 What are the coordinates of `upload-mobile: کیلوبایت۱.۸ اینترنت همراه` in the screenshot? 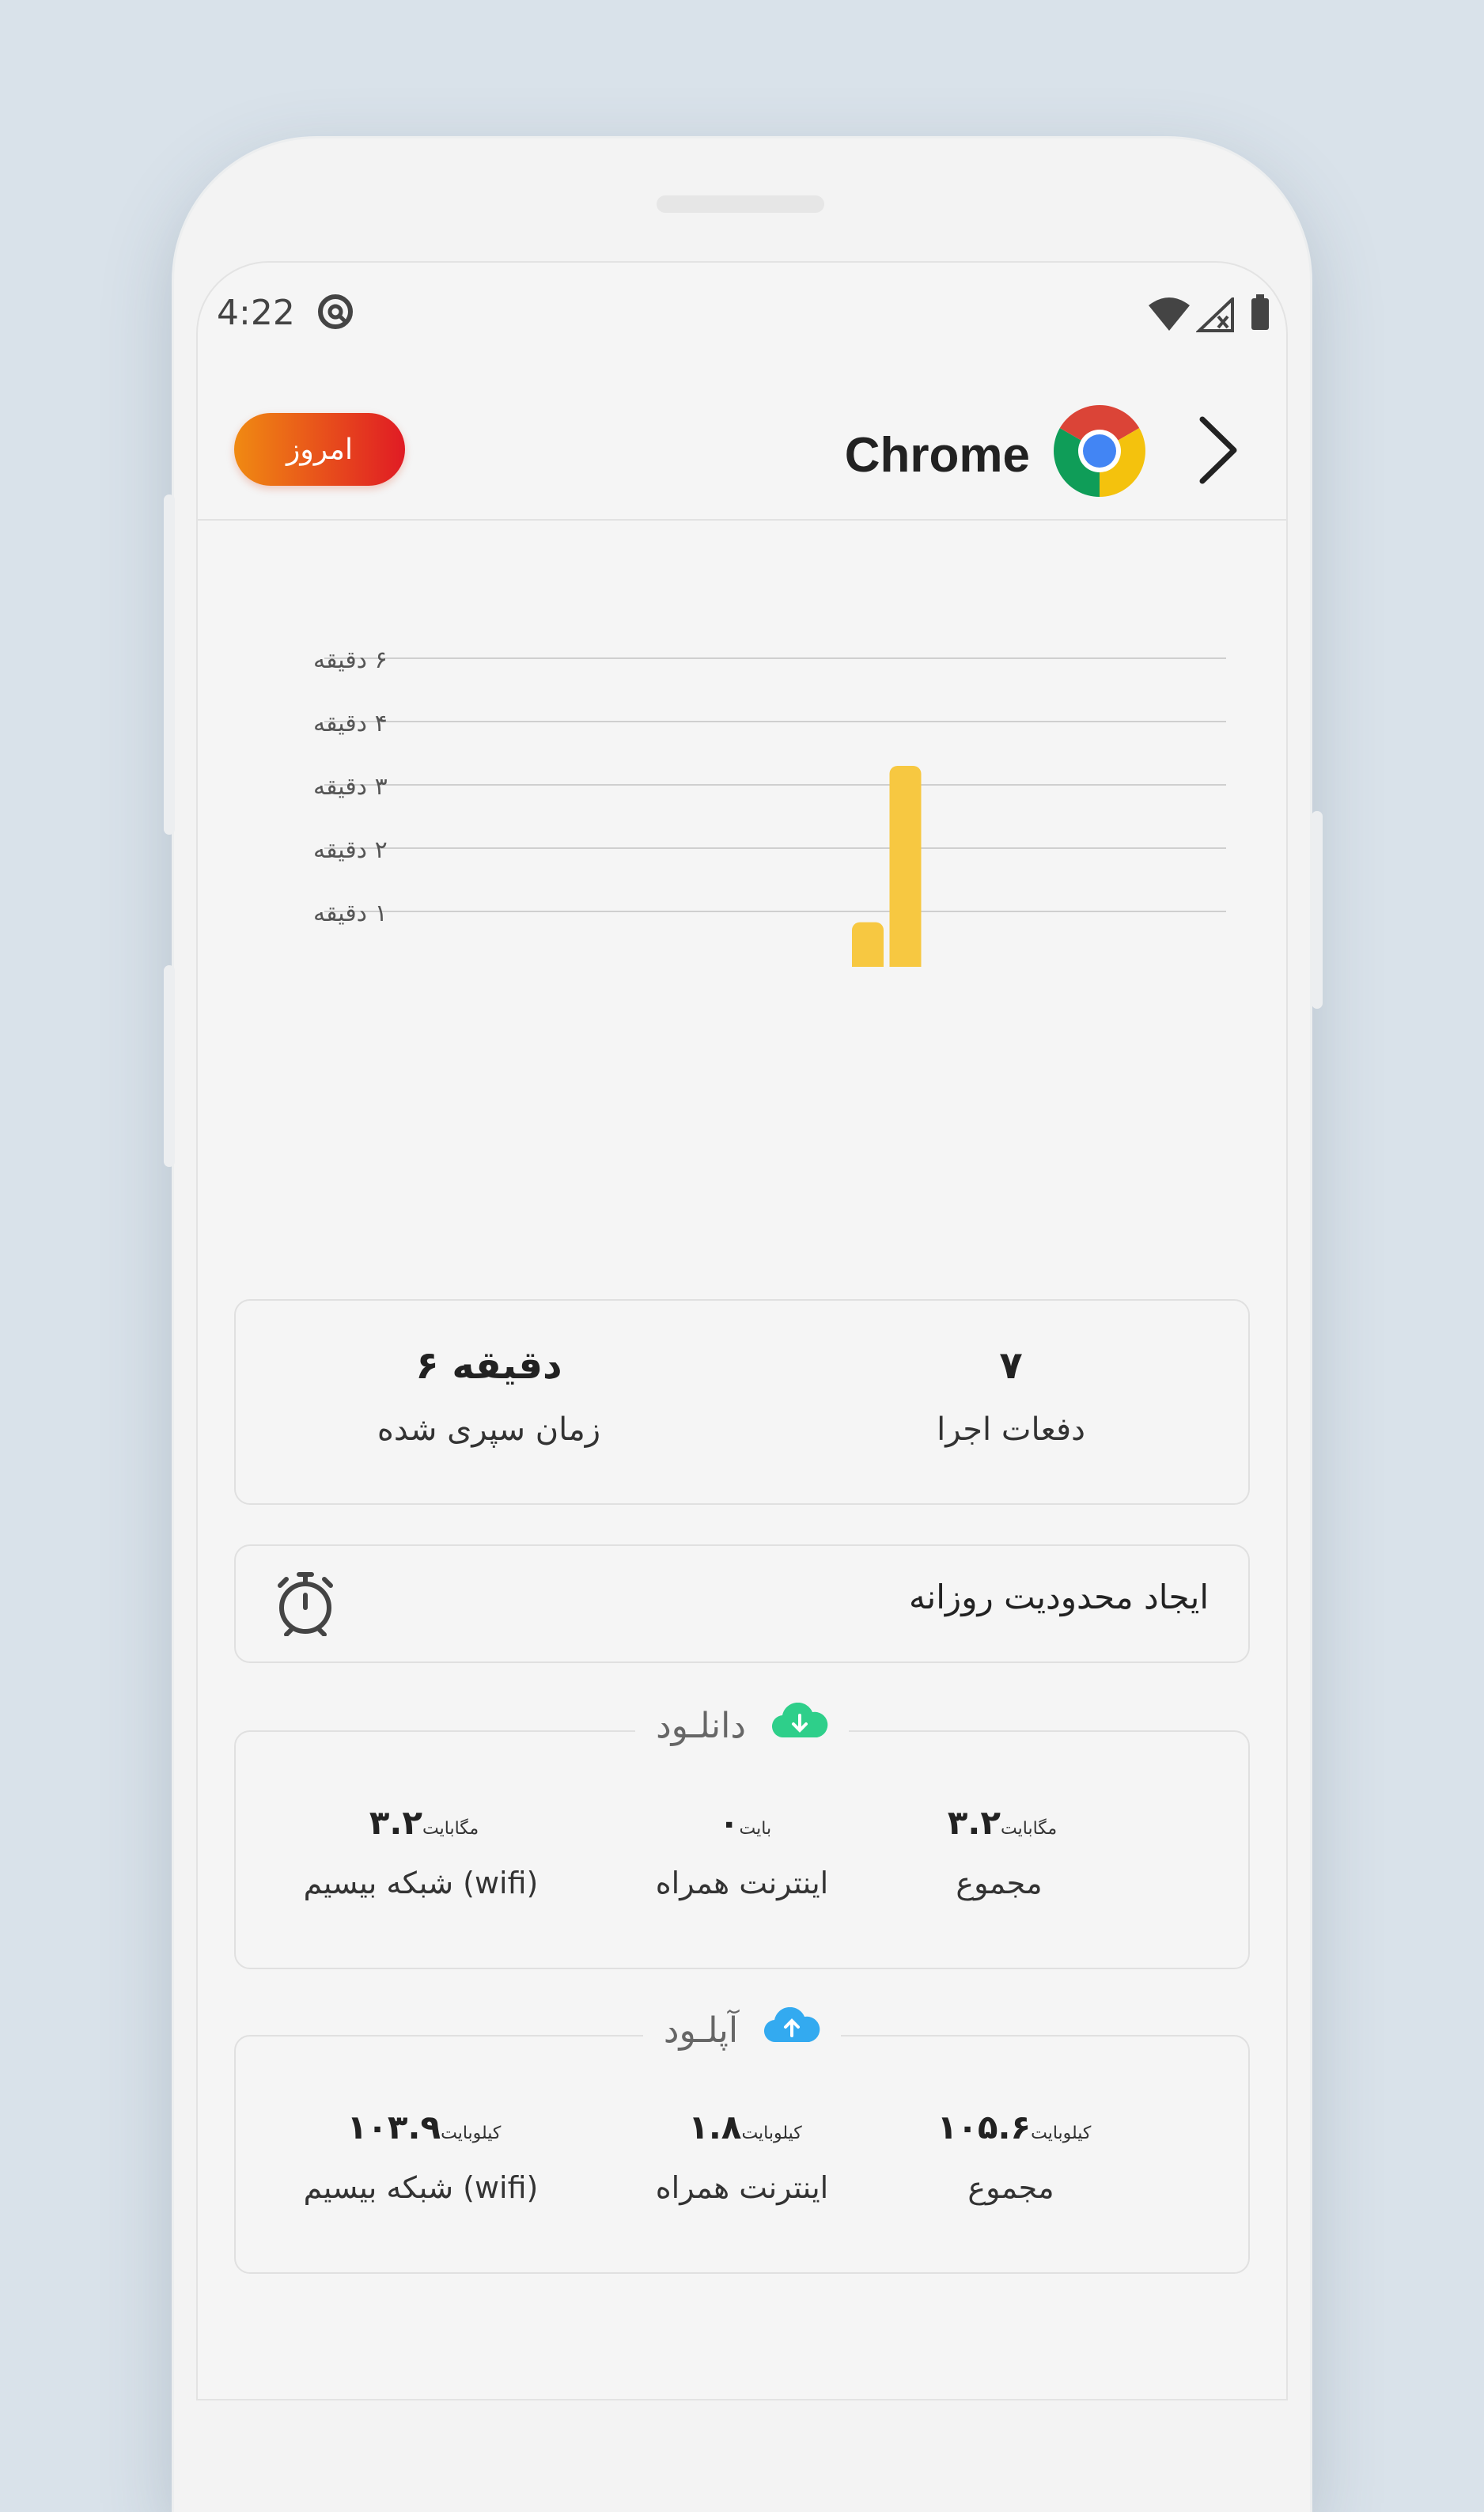 It's located at (742, 2156).